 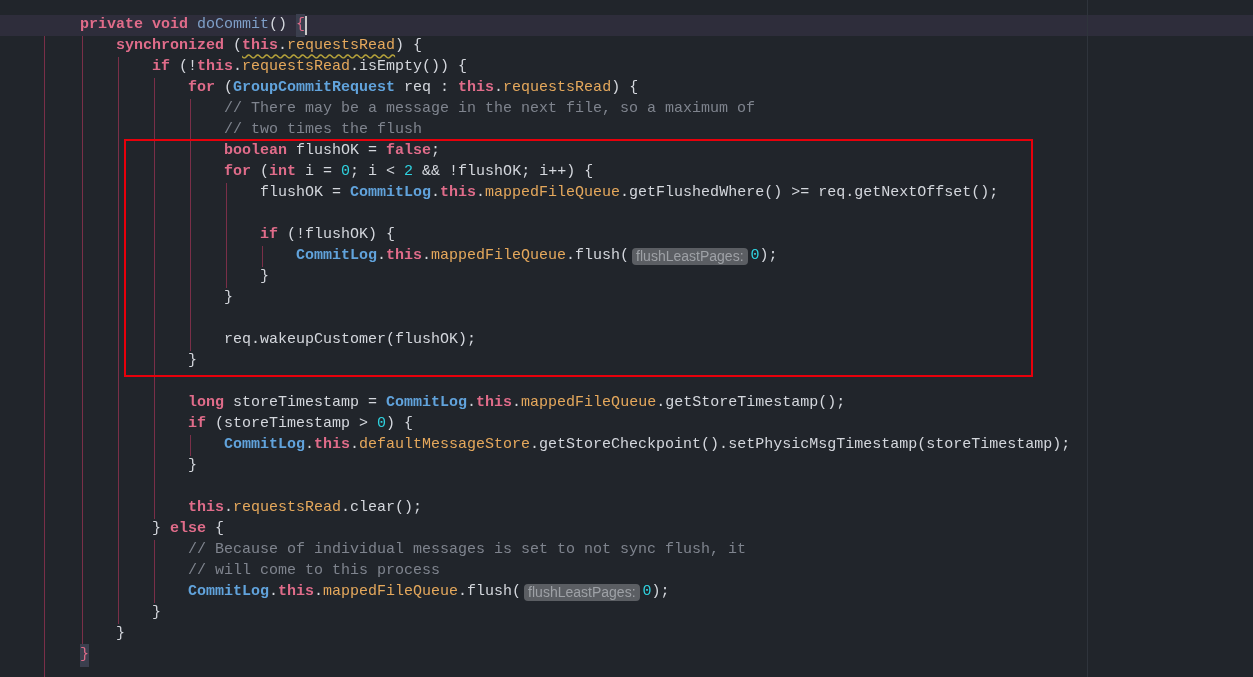 What do you see at coordinates (332, 151) in the screenshot?
I see `code-text: boolean flushOK = false;` at bounding box center [332, 151].